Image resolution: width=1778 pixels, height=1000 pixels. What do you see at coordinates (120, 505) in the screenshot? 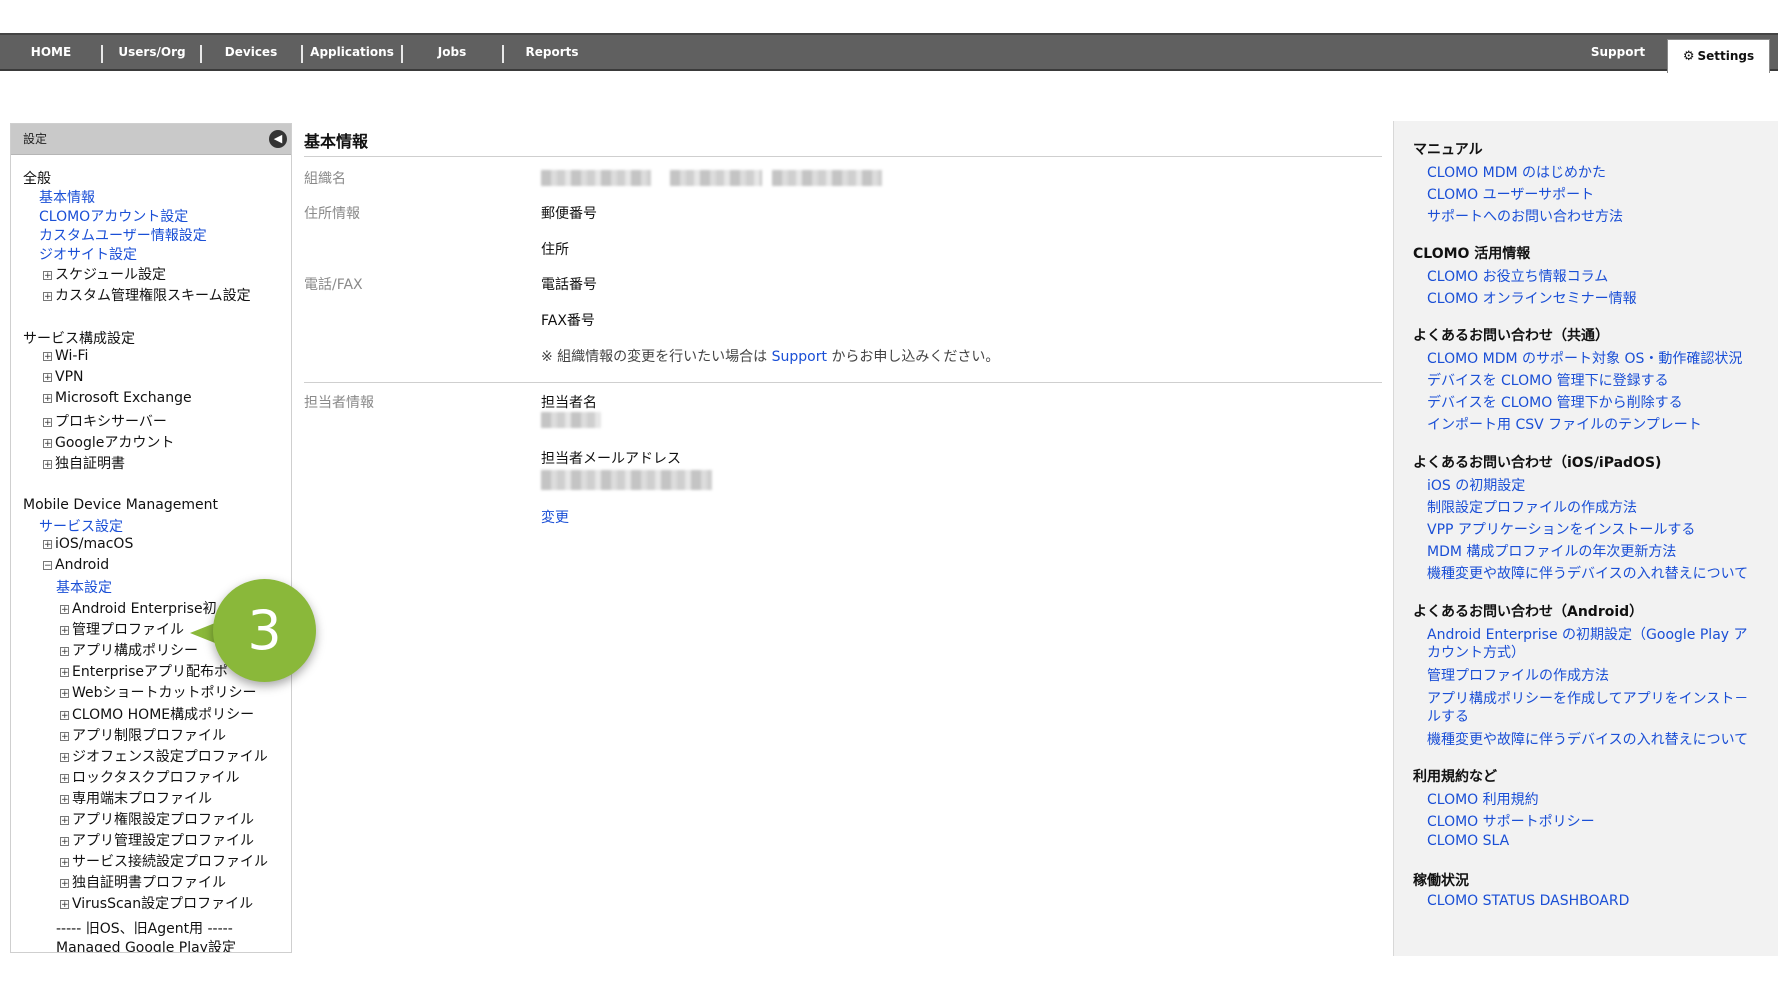
I see `sidebar-heading-mdm: Mobile Device Management` at bounding box center [120, 505].